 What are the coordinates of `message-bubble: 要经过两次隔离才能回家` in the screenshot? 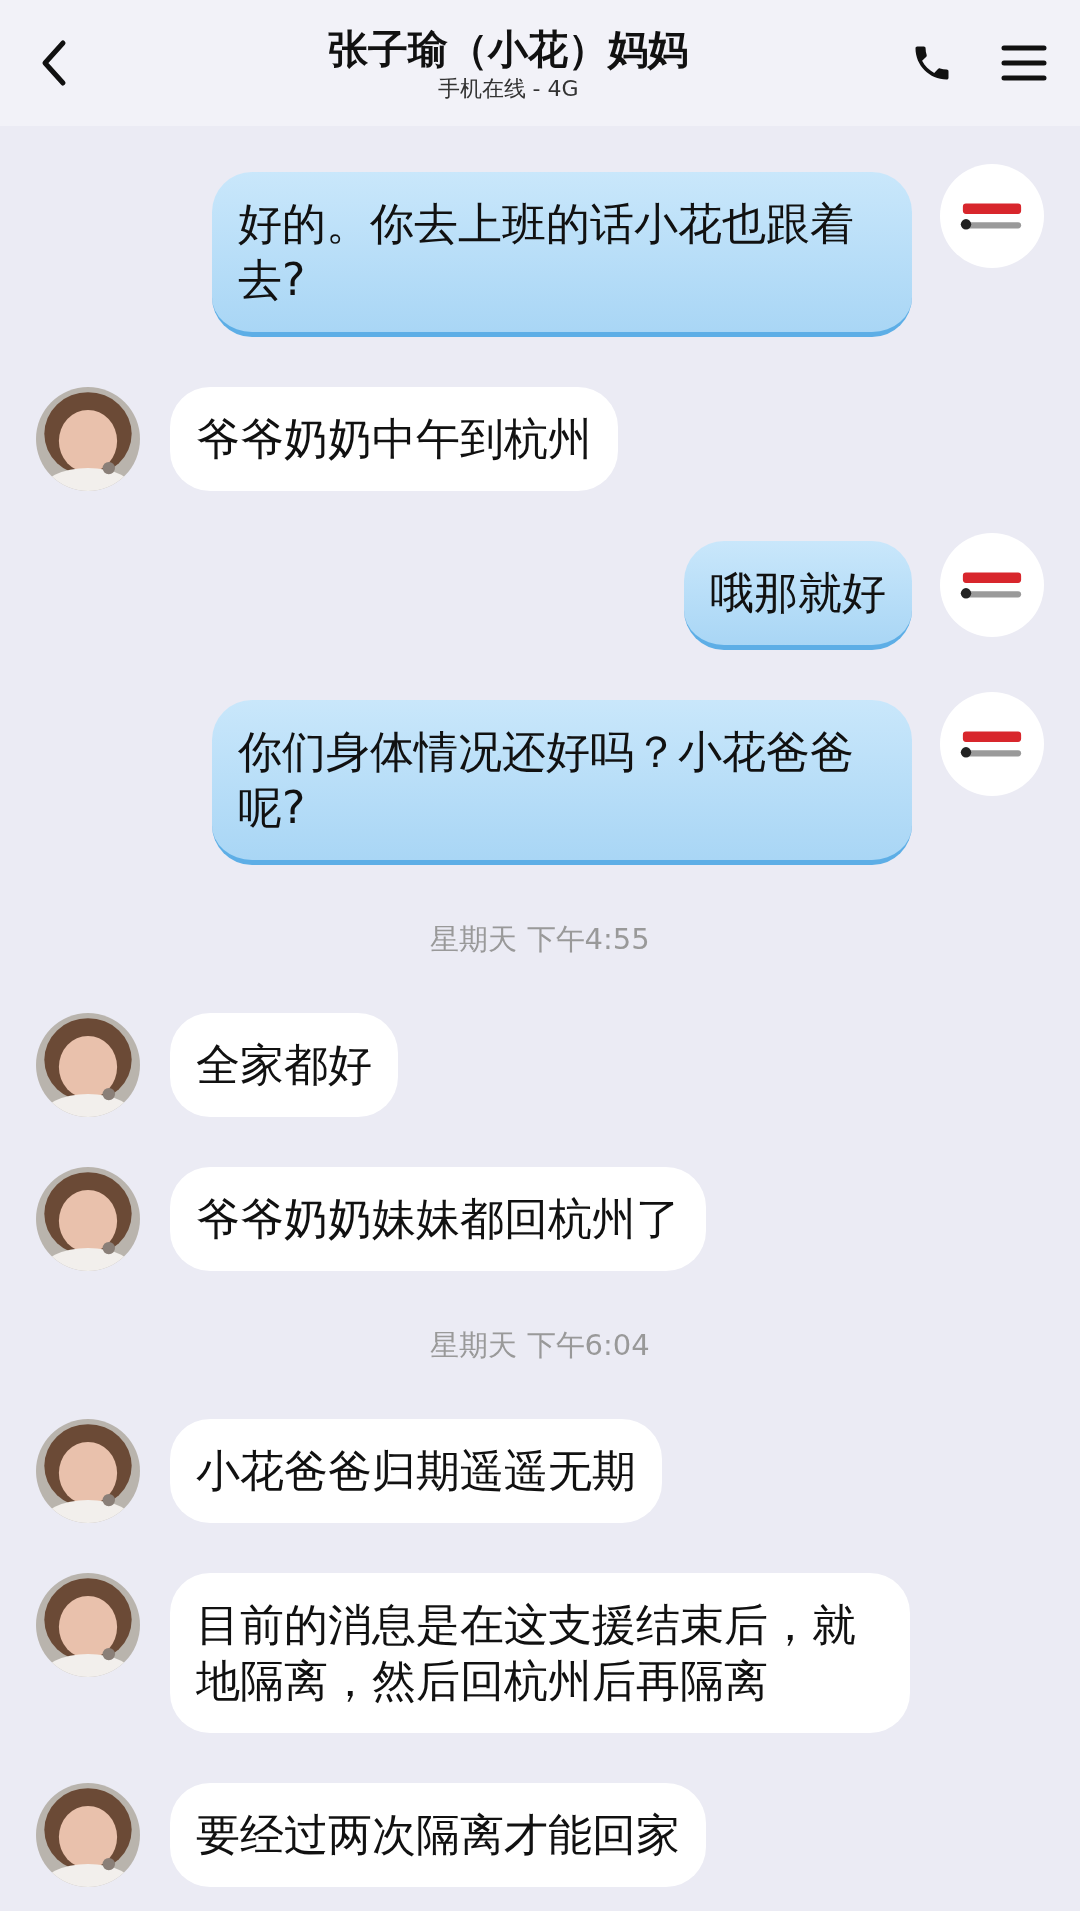 It's located at (438, 1835).